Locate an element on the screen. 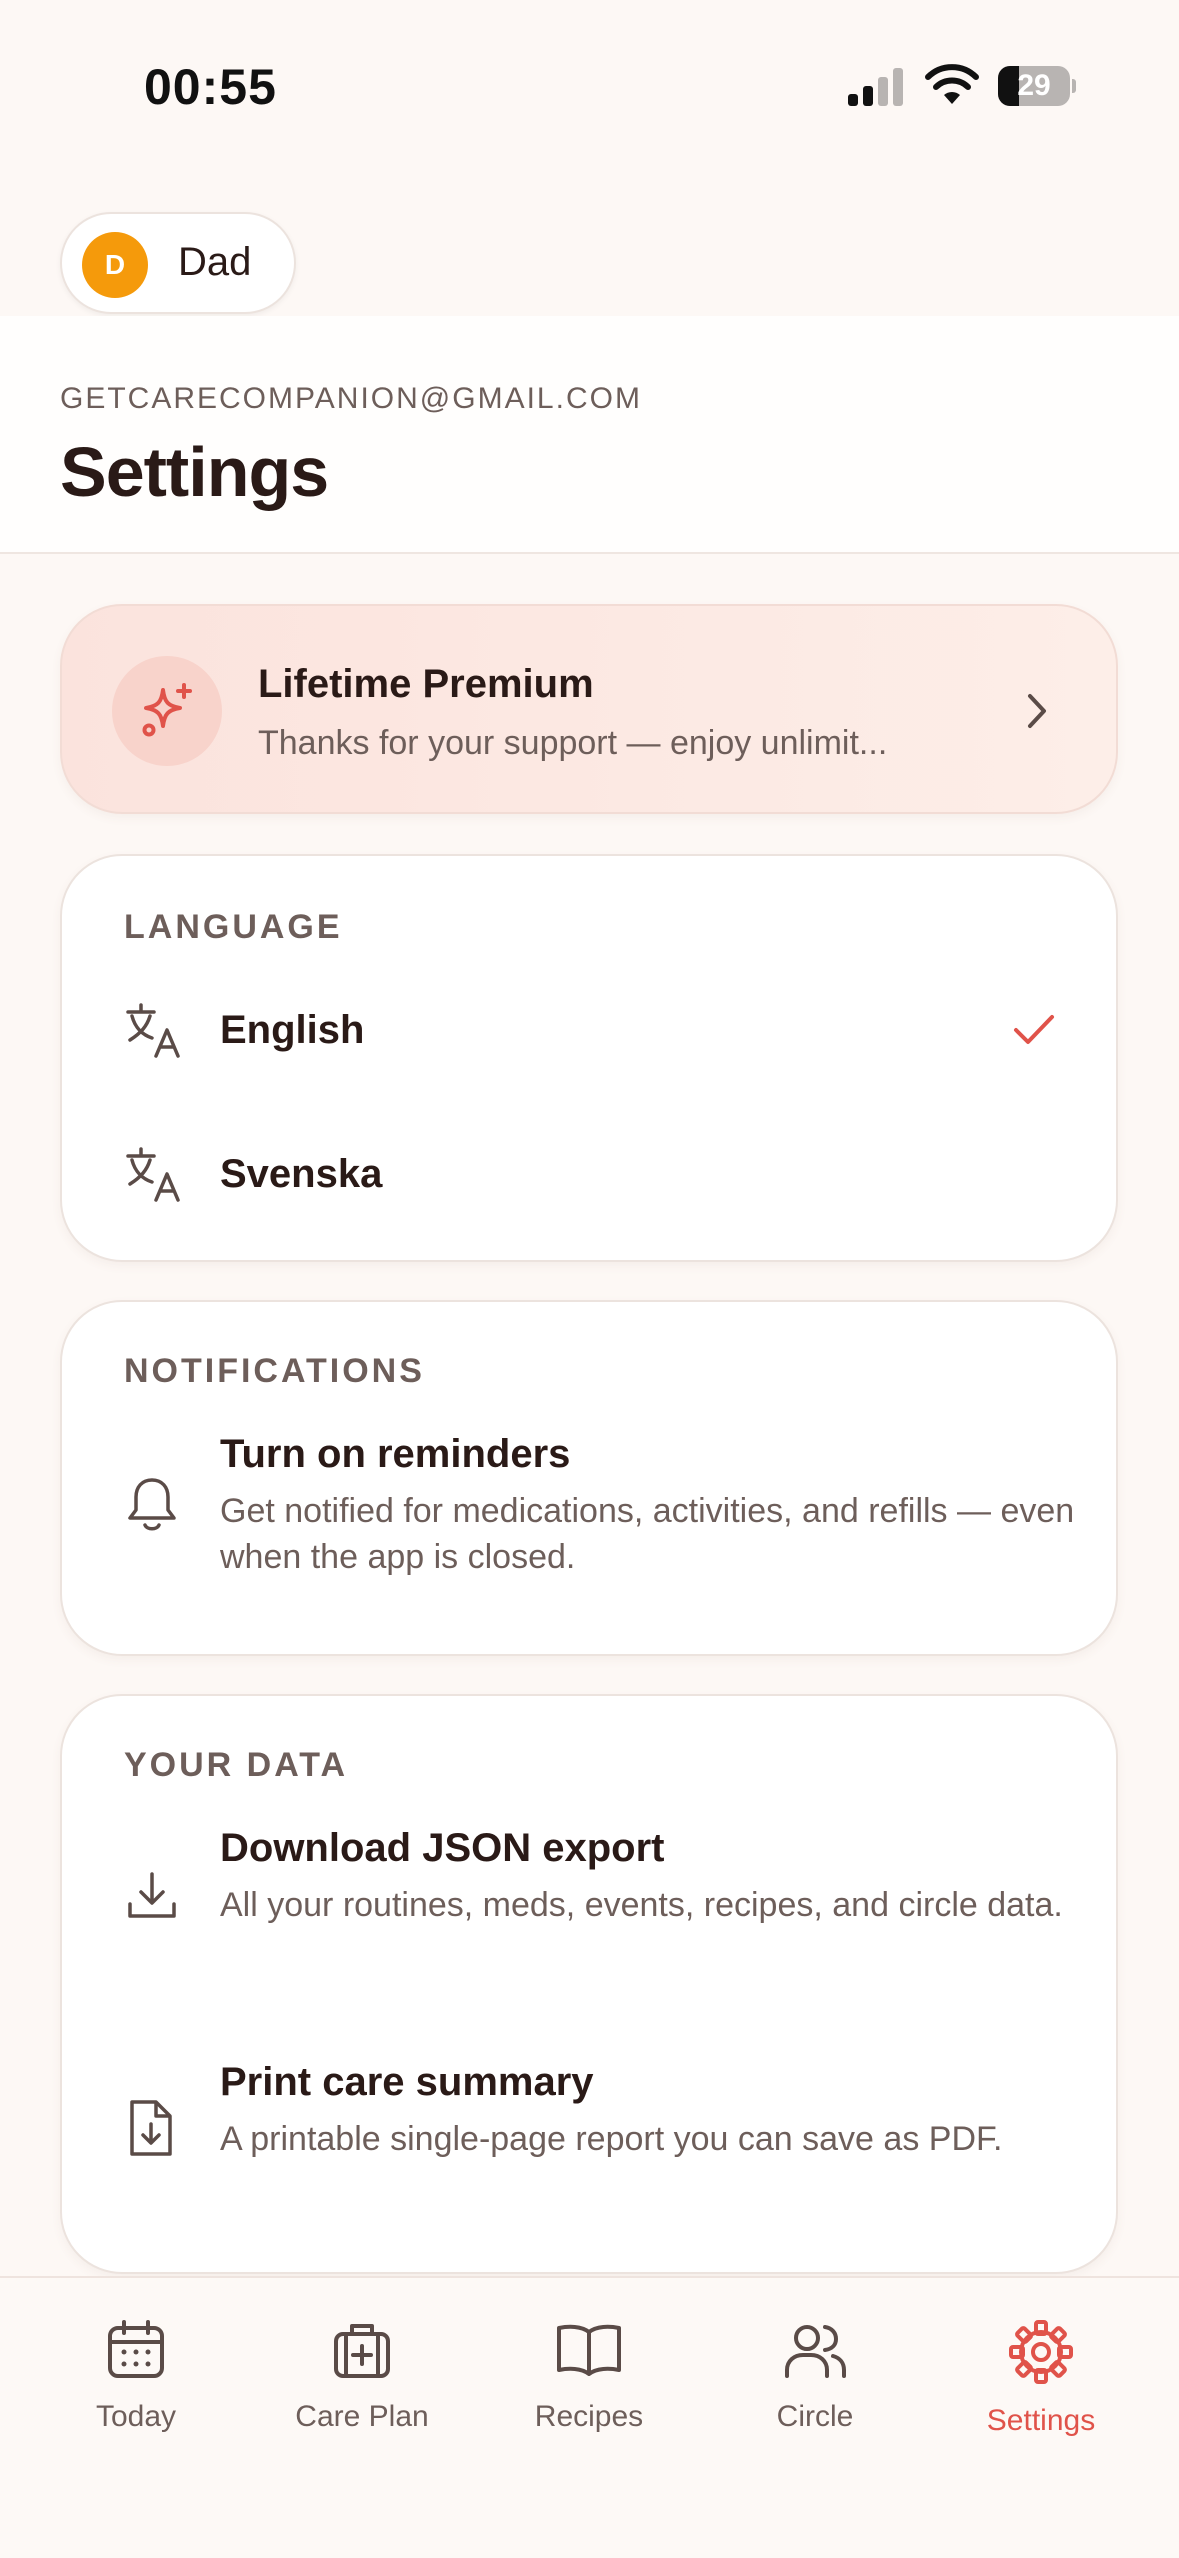  profile-name: Dad is located at coordinates (215, 262).